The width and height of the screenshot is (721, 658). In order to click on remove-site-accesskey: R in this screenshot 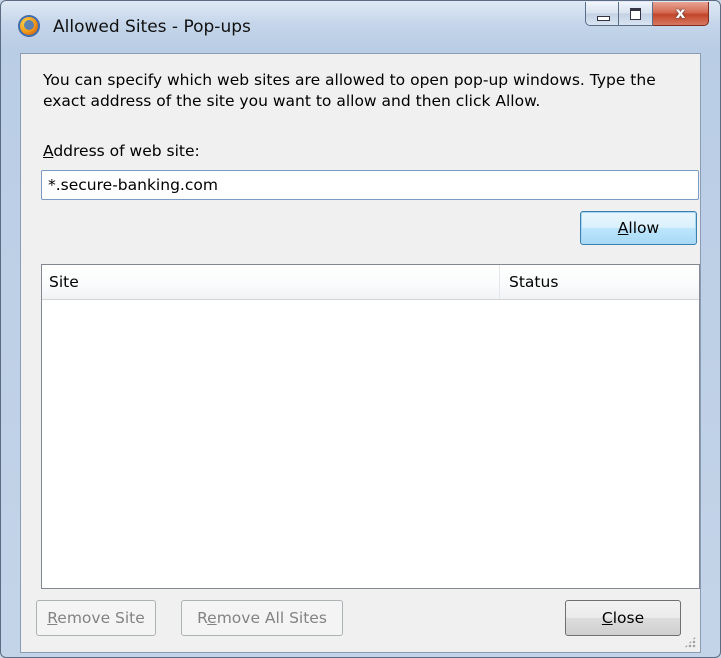, I will do `click(52, 618)`.